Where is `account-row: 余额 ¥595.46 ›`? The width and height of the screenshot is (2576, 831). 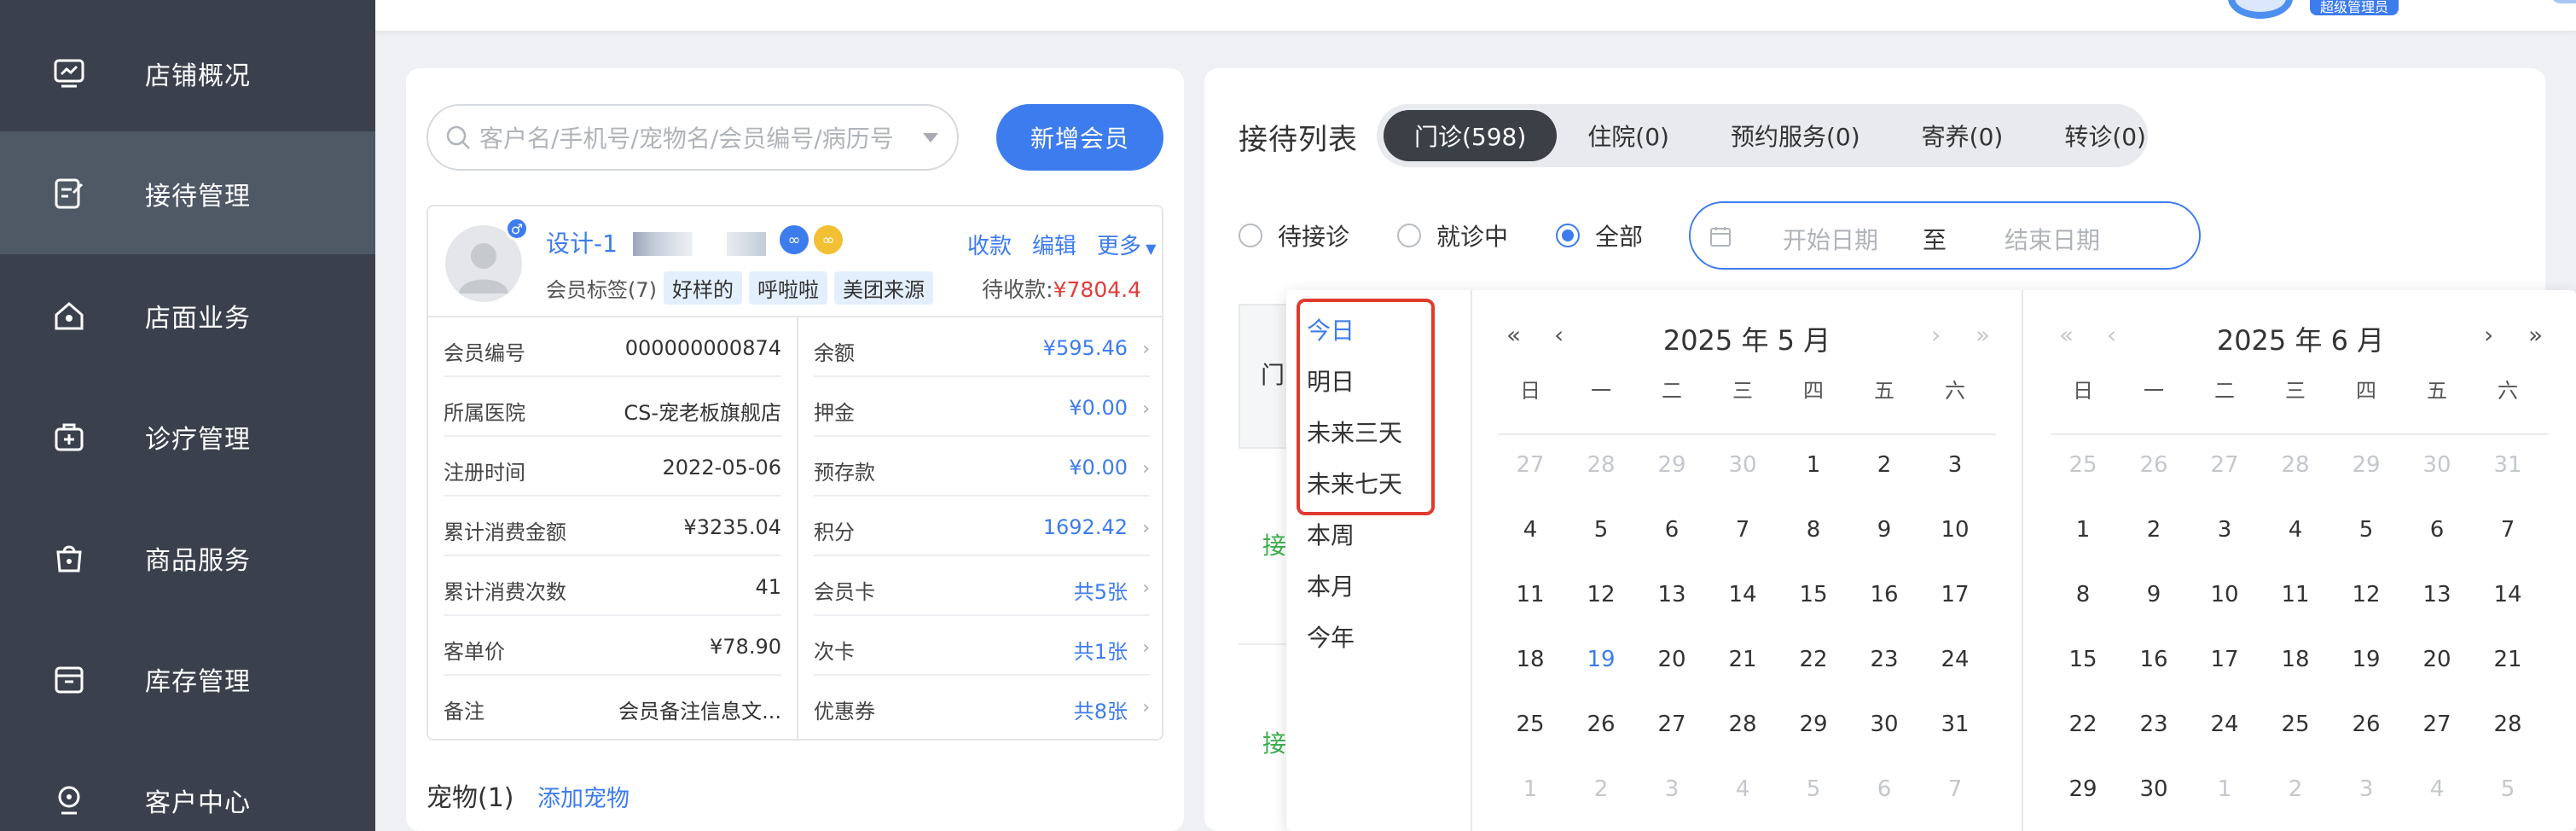
account-row: 余额 ¥595.46 › is located at coordinates (982, 347).